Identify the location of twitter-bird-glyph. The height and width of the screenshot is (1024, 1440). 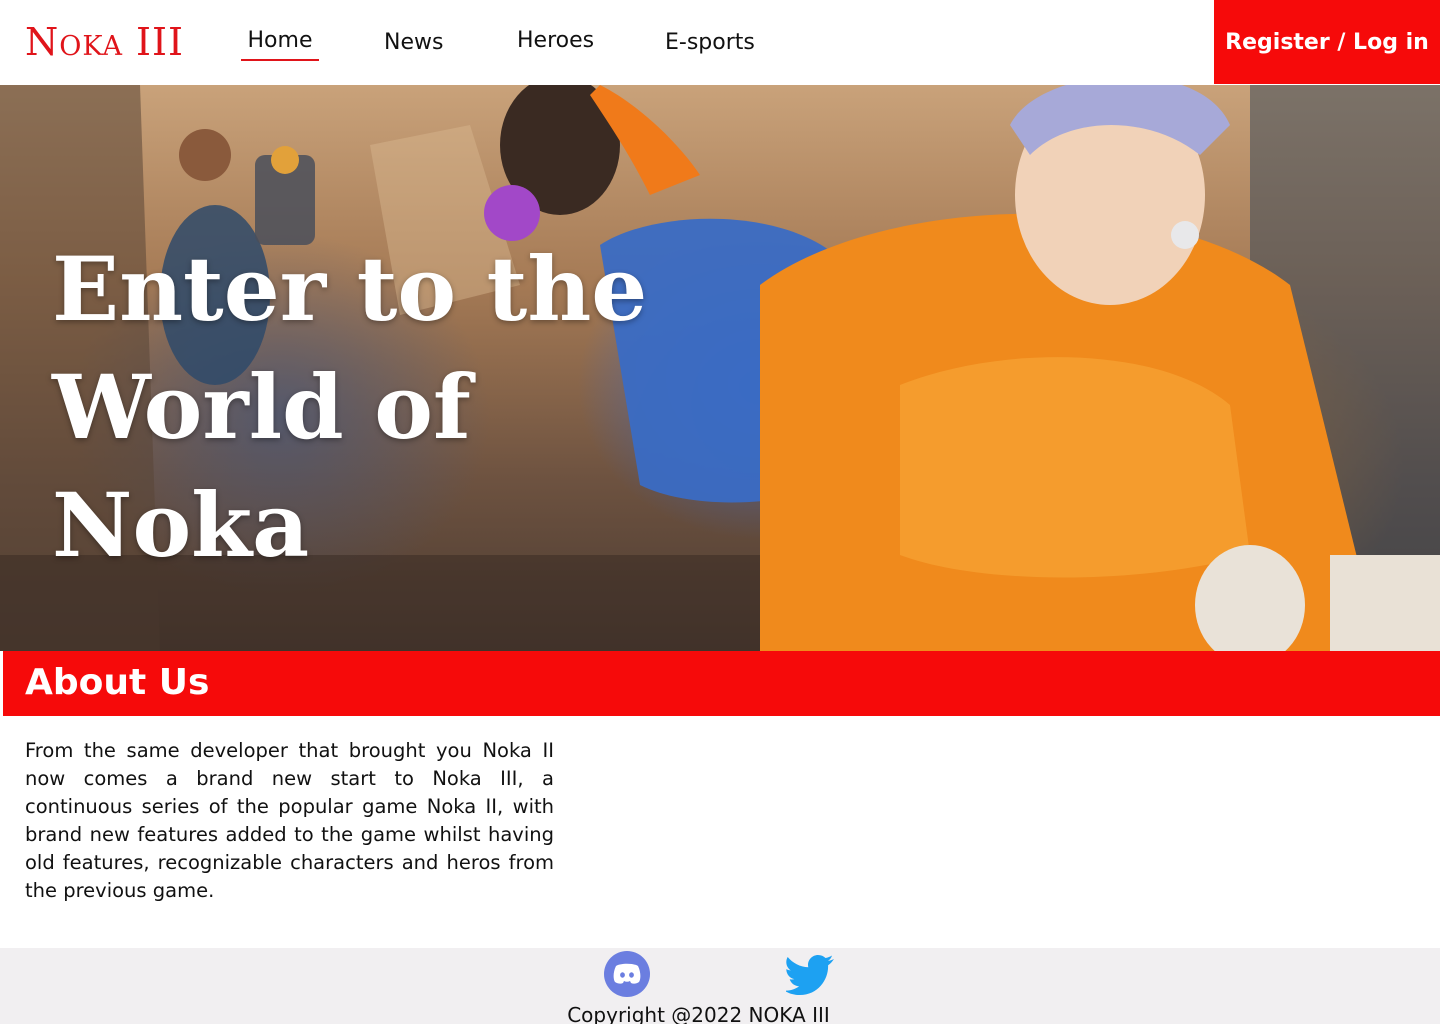
(809, 975).